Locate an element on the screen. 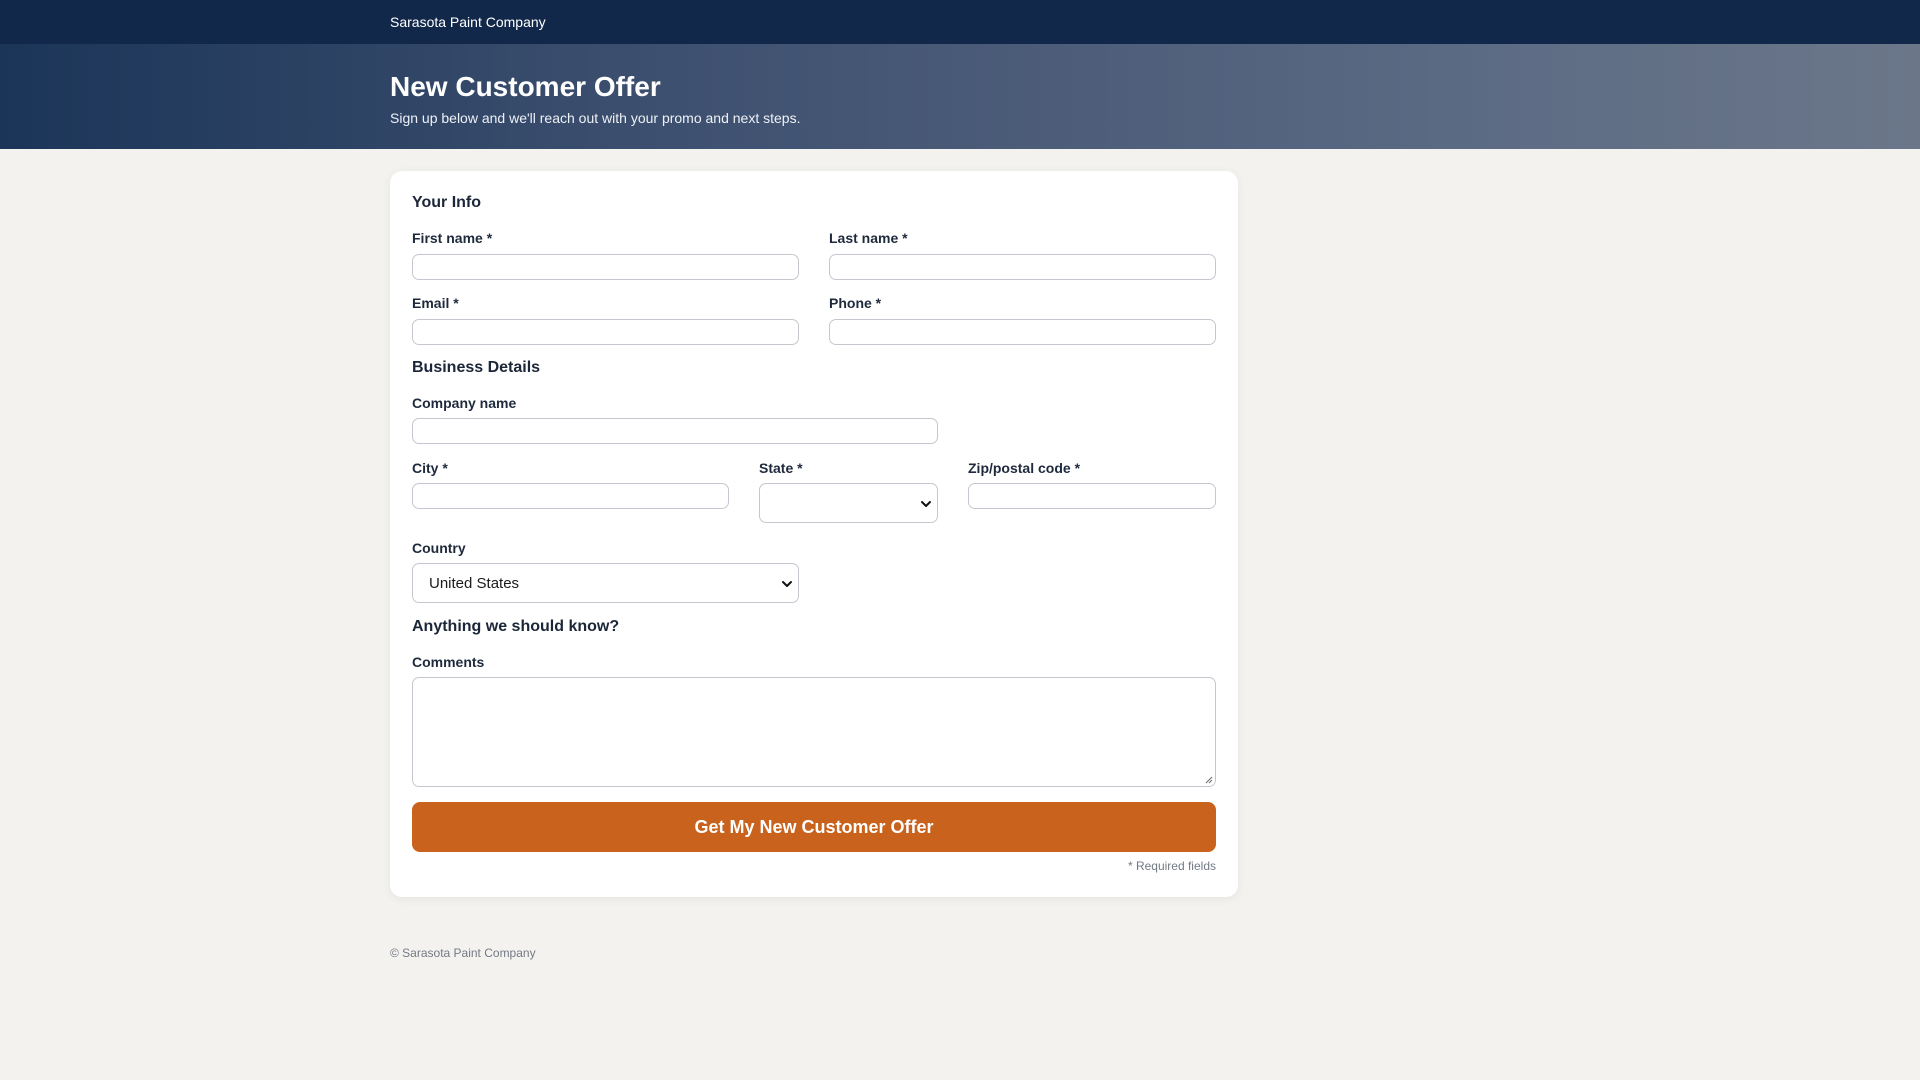 Image resolution: width=1920 pixels, height=1080 pixels. section-title-your-info: Your Info is located at coordinates (447, 202).